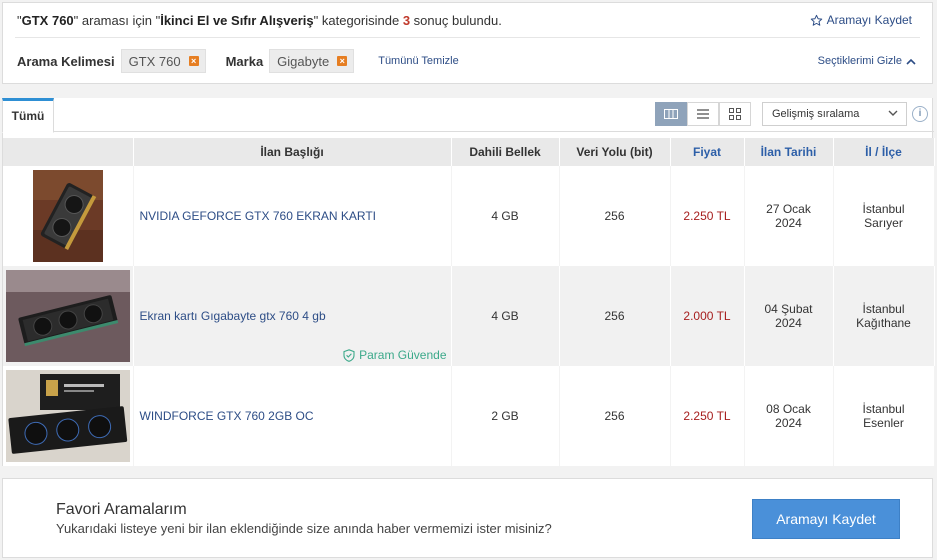 Image resolution: width=937 pixels, height=560 pixels. I want to click on view-list-button, so click(703, 114).